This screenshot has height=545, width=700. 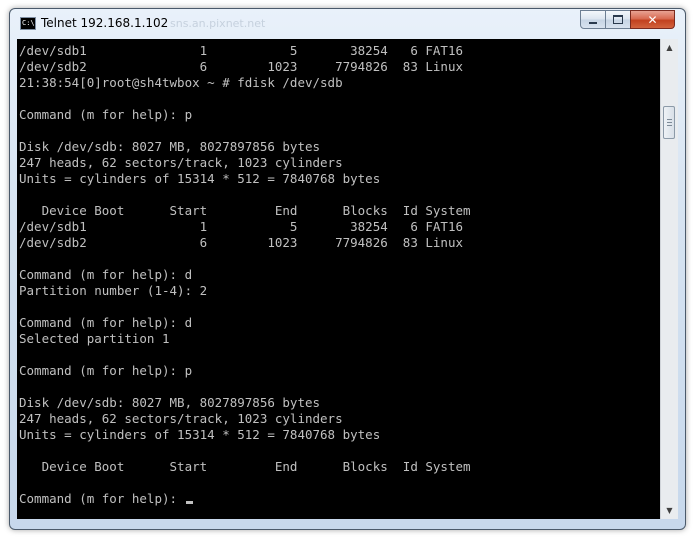 What do you see at coordinates (669, 510) in the screenshot?
I see `scroll-down-arrow-icon: ▼` at bounding box center [669, 510].